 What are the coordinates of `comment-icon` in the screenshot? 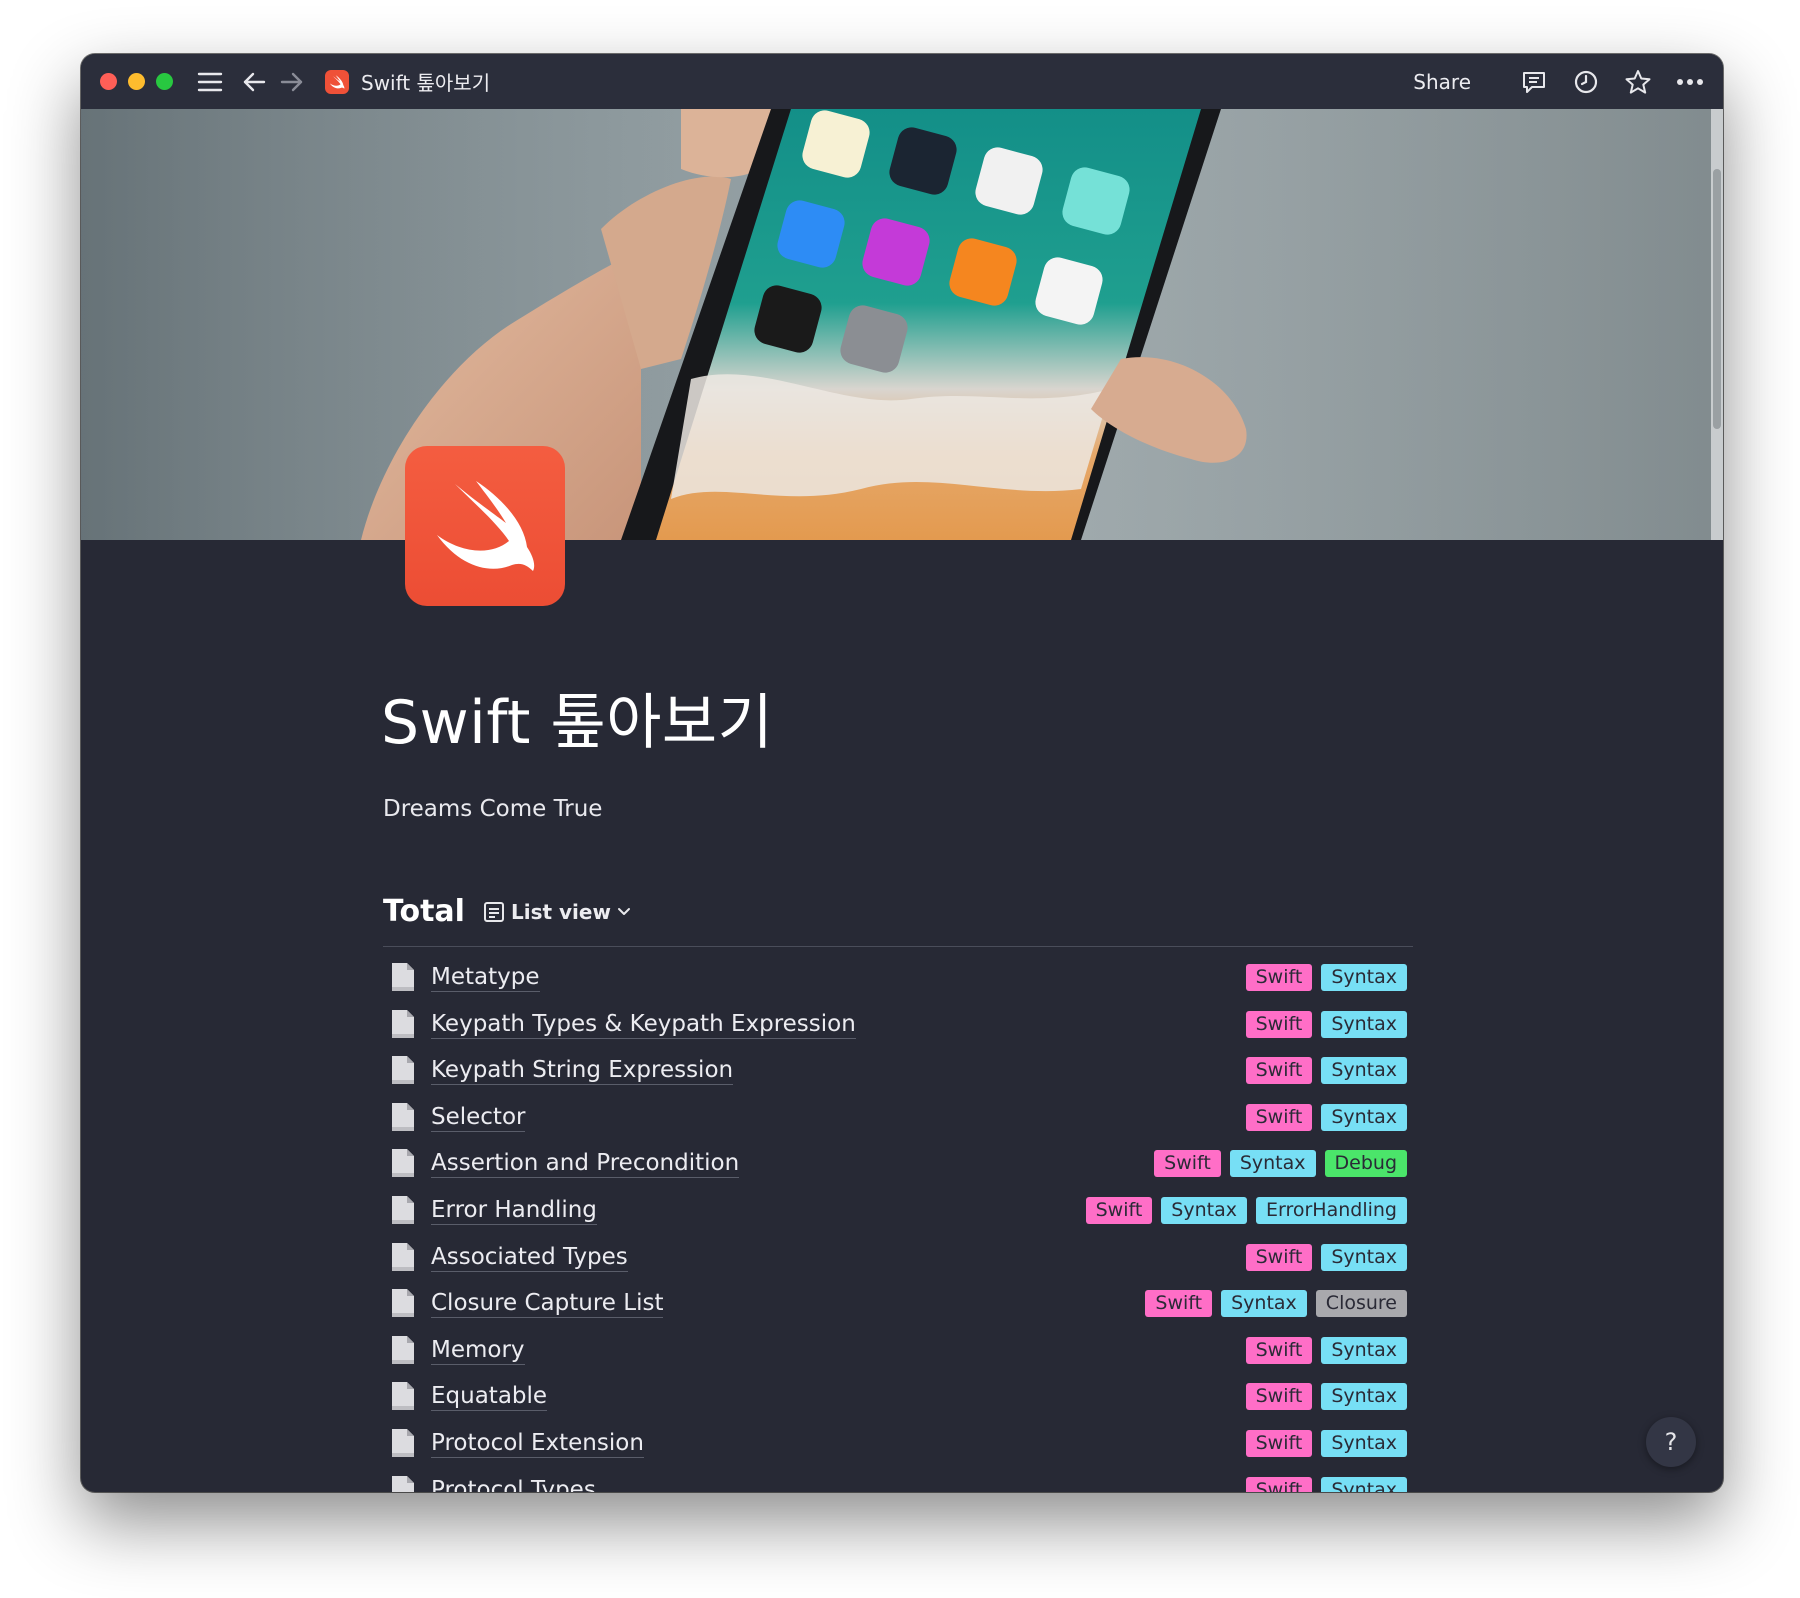 It's located at (1534, 82).